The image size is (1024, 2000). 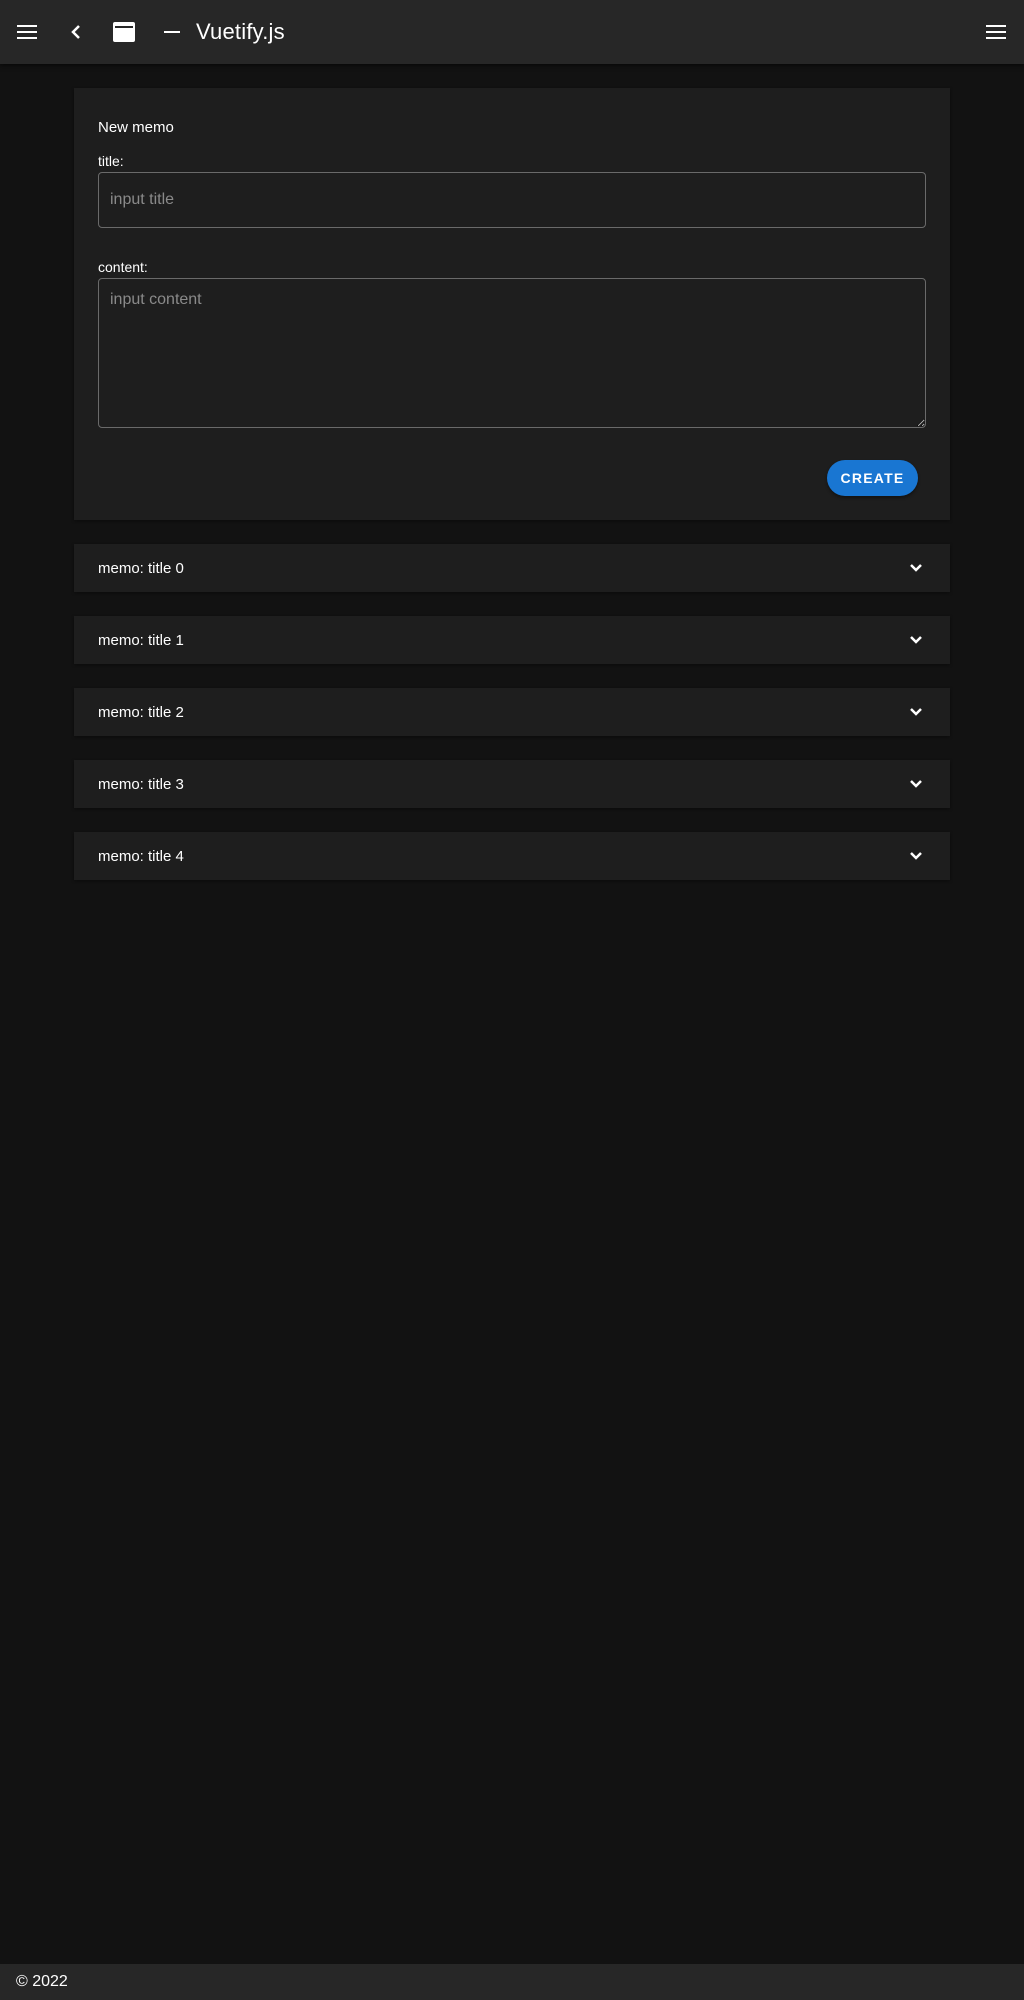 What do you see at coordinates (512, 200) in the screenshot?
I see `title-input` at bounding box center [512, 200].